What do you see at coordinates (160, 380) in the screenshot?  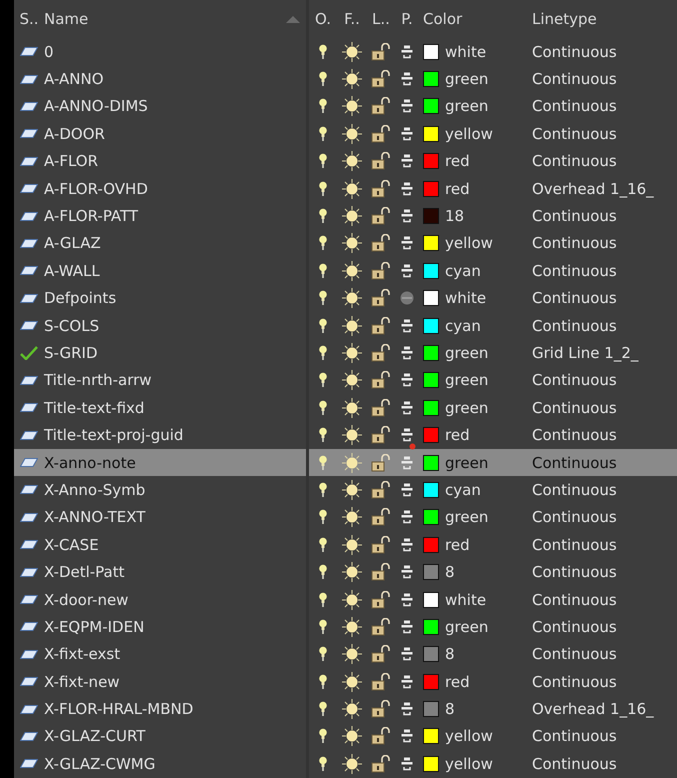 I see `layer-row: Title-nrth-arrw` at bounding box center [160, 380].